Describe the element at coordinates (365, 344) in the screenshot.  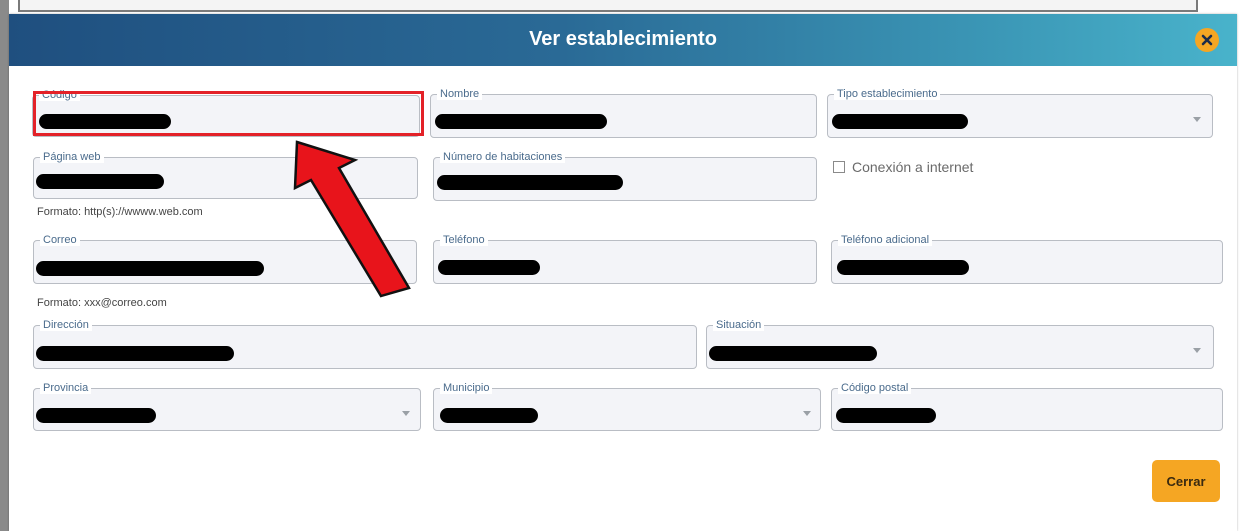
I see `direccion-field: Dirección` at that location.